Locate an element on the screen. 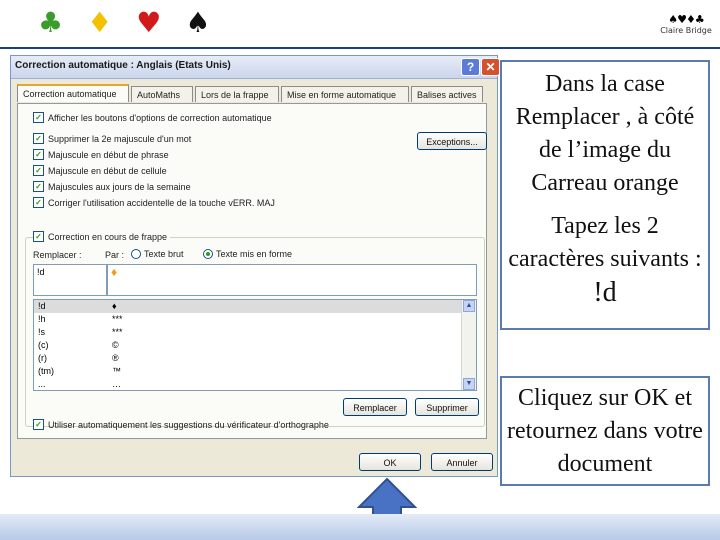  radio-icon is located at coordinates (136, 253).